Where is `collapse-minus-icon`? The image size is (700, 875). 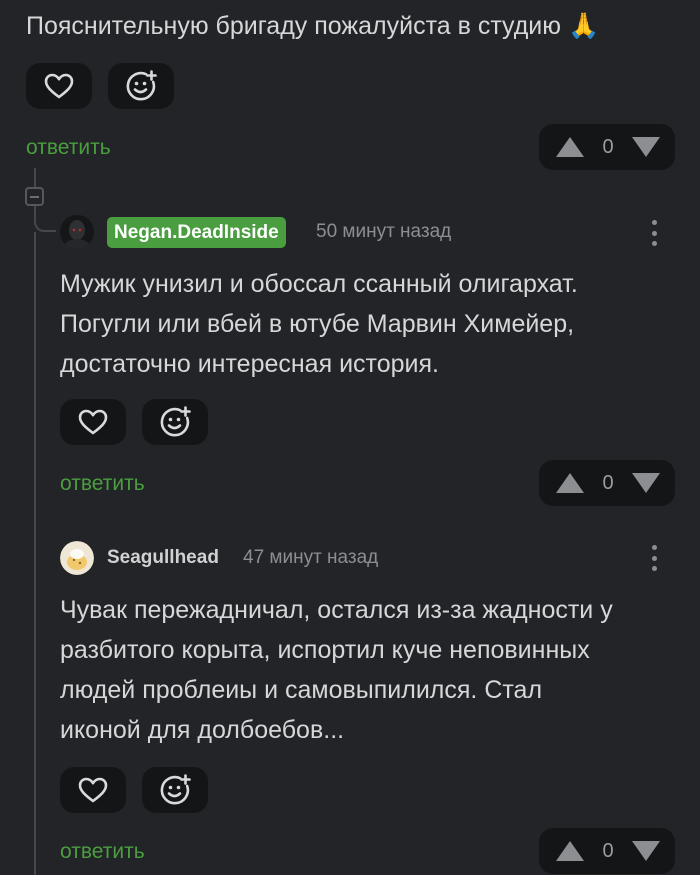 collapse-minus-icon is located at coordinates (34, 196).